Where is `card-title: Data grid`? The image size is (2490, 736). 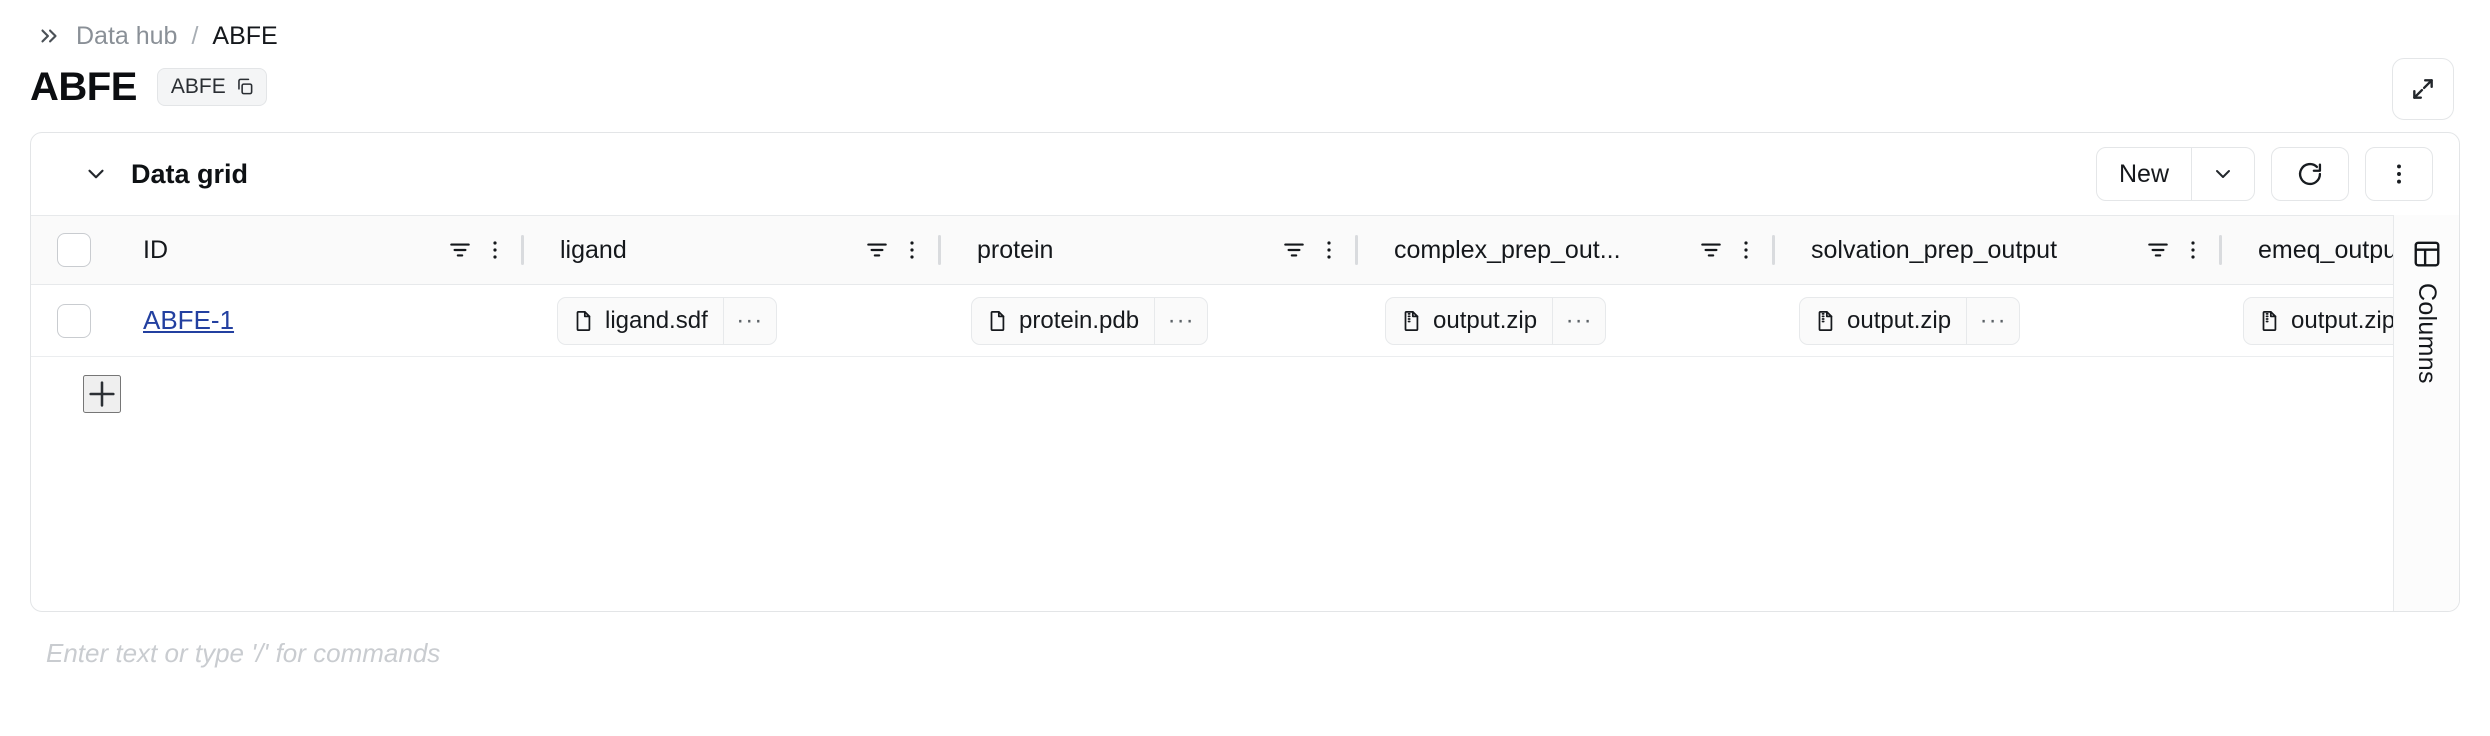
card-title: Data grid is located at coordinates (190, 173).